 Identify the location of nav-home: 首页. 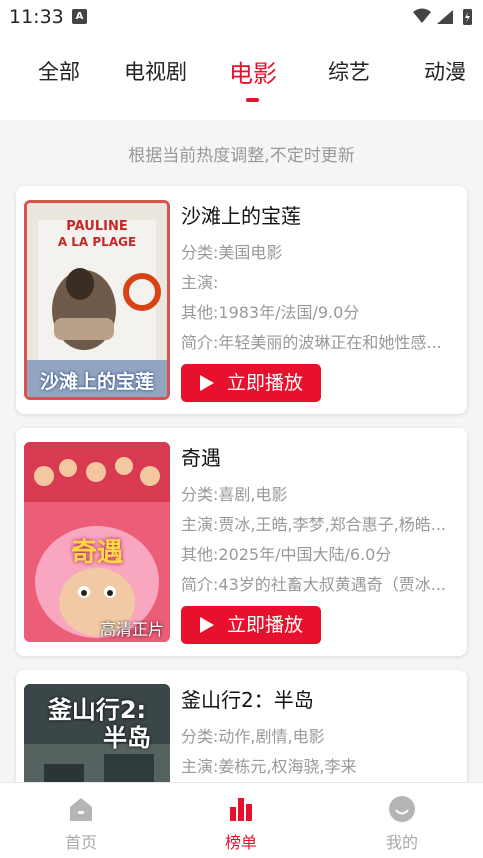
(81, 820).